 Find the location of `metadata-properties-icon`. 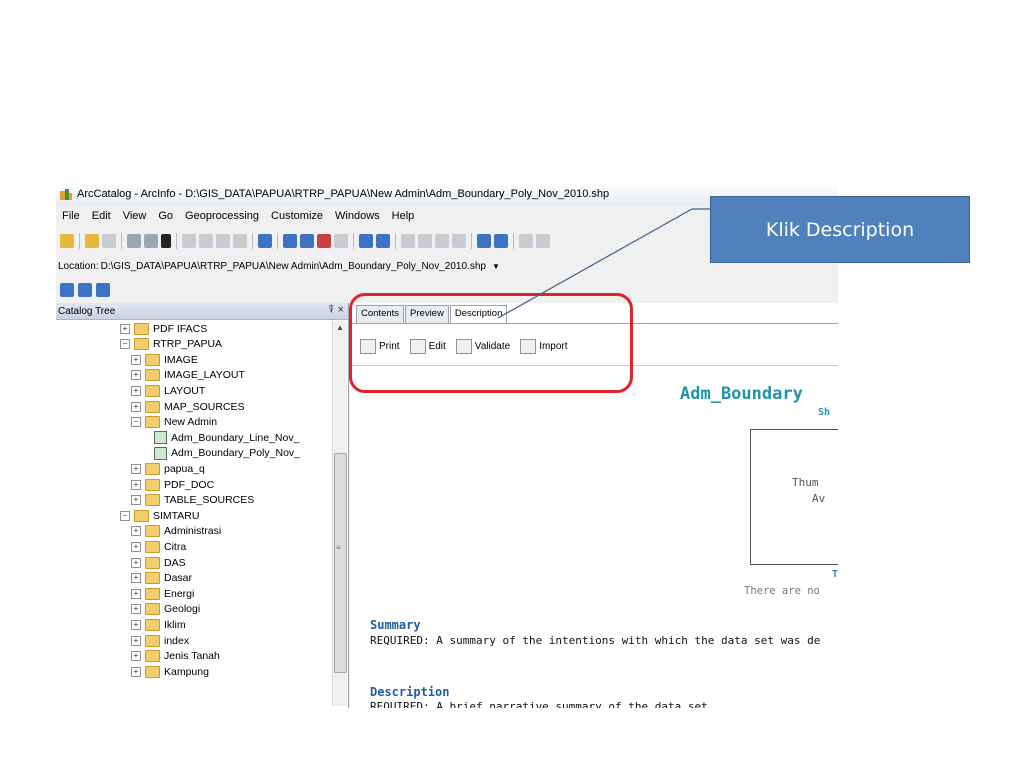

metadata-properties-icon is located at coordinates (103, 290).